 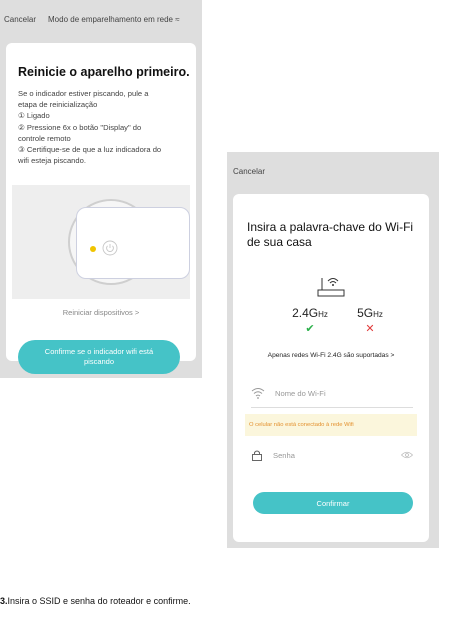 What do you see at coordinates (34, 116) in the screenshot?
I see `instruction-line: ① Ligado` at bounding box center [34, 116].